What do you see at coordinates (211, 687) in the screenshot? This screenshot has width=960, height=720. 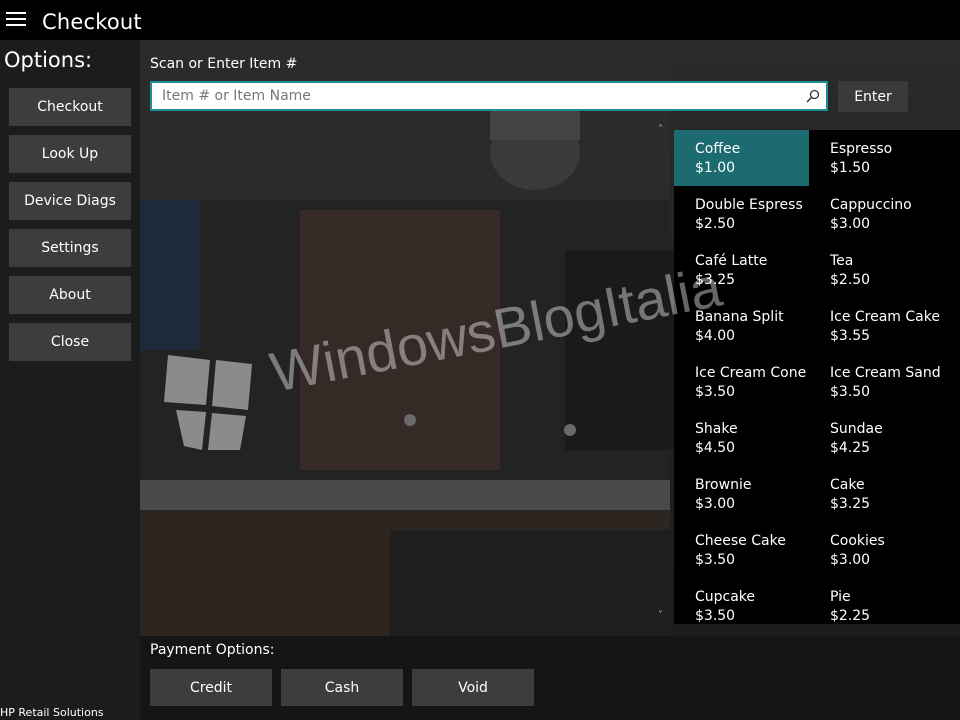 I see `credit-button: Credit` at bounding box center [211, 687].